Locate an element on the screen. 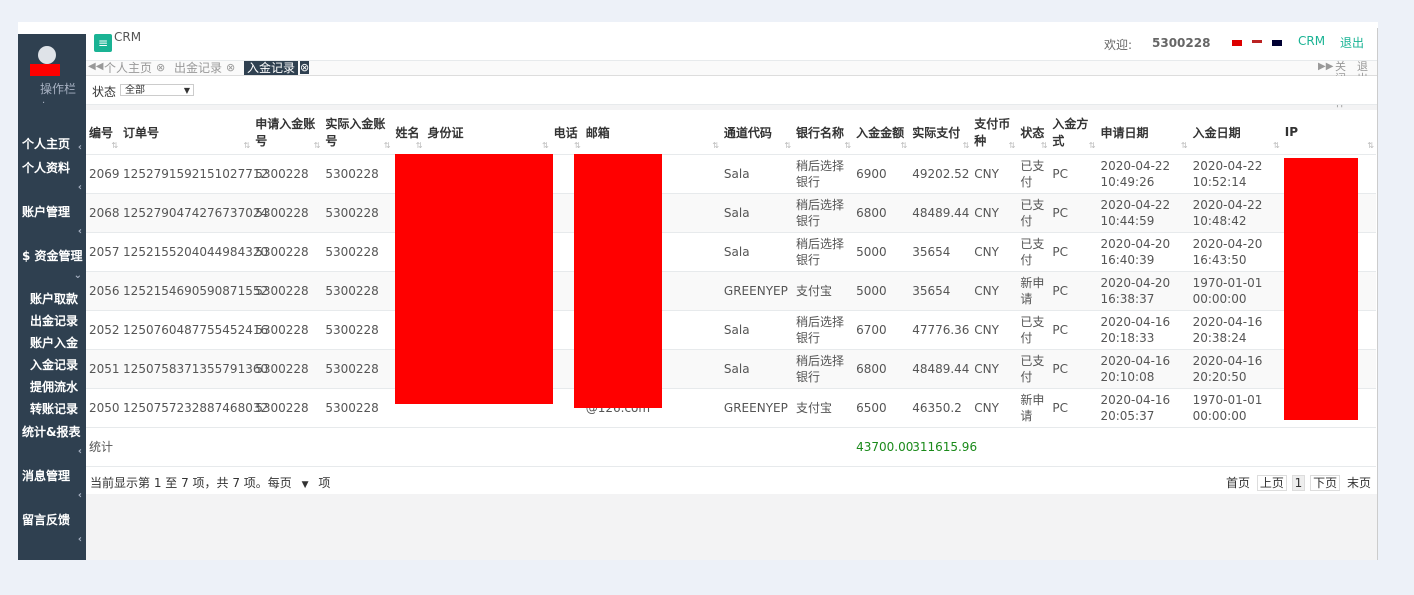  column-header: 订单号 is located at coordinates (186, 132).